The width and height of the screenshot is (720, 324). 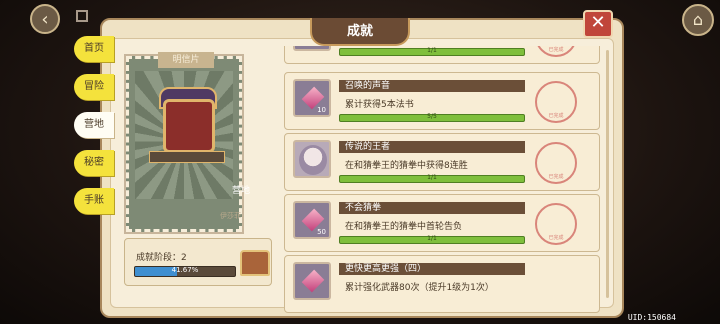 I want to click on gem-icon: 50, so click(x=312, y=220).